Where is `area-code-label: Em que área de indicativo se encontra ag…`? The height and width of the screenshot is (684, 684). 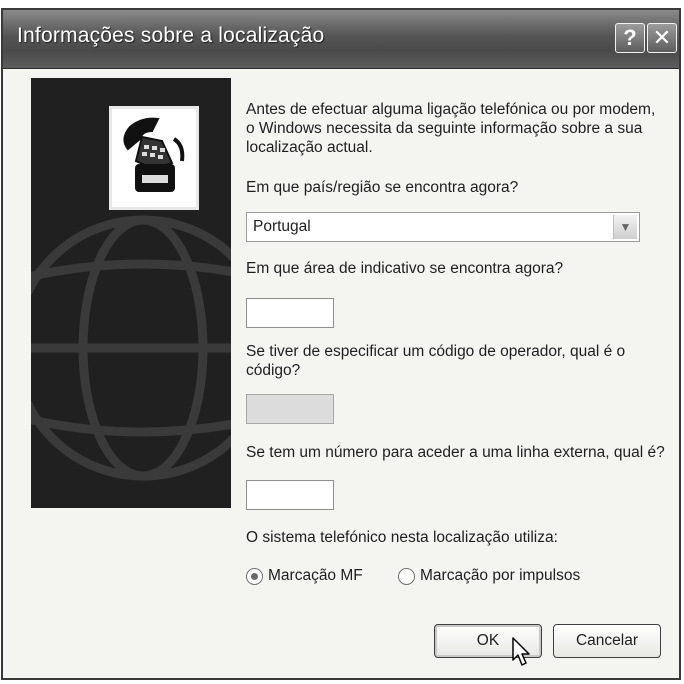
area-code-label: Em que área de indicativo se encontra ag… is located at coordinates (405, 268).